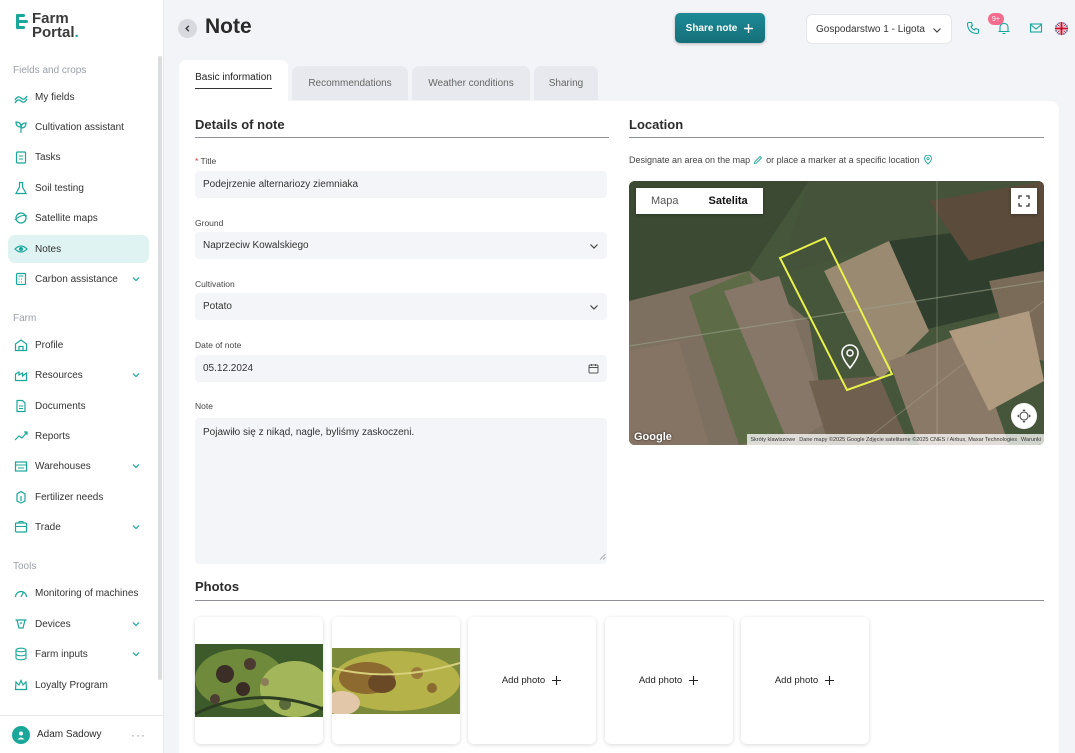 The image size is (1075, 753). What do you see at coordinates (21, 593) in the screenshot?
I see `gauge-icon` at bounding box center [21, 593].